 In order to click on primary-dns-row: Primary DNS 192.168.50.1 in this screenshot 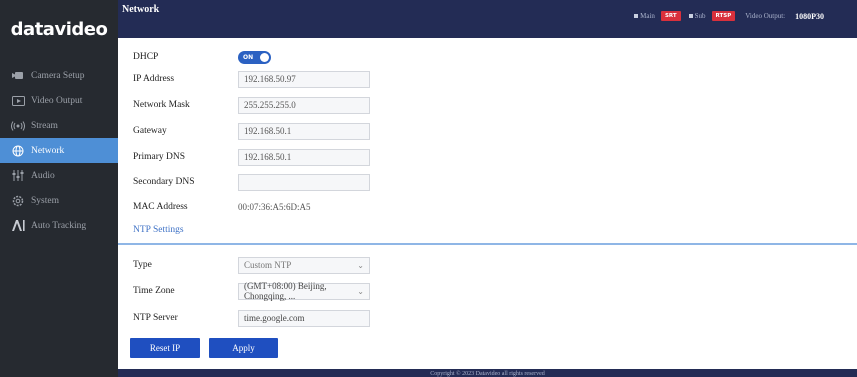, I will do `click(251, 157)`.